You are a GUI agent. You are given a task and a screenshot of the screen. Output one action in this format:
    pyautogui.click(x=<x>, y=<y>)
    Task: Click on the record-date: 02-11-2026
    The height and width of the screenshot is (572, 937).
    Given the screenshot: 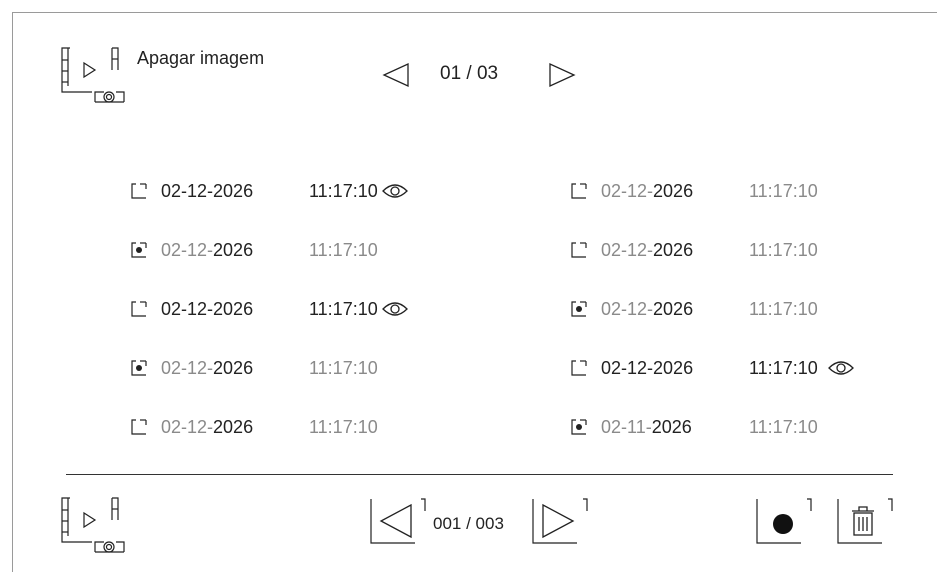 What is the action you would take?
    pyautogui.click(x=646, y=426)
    